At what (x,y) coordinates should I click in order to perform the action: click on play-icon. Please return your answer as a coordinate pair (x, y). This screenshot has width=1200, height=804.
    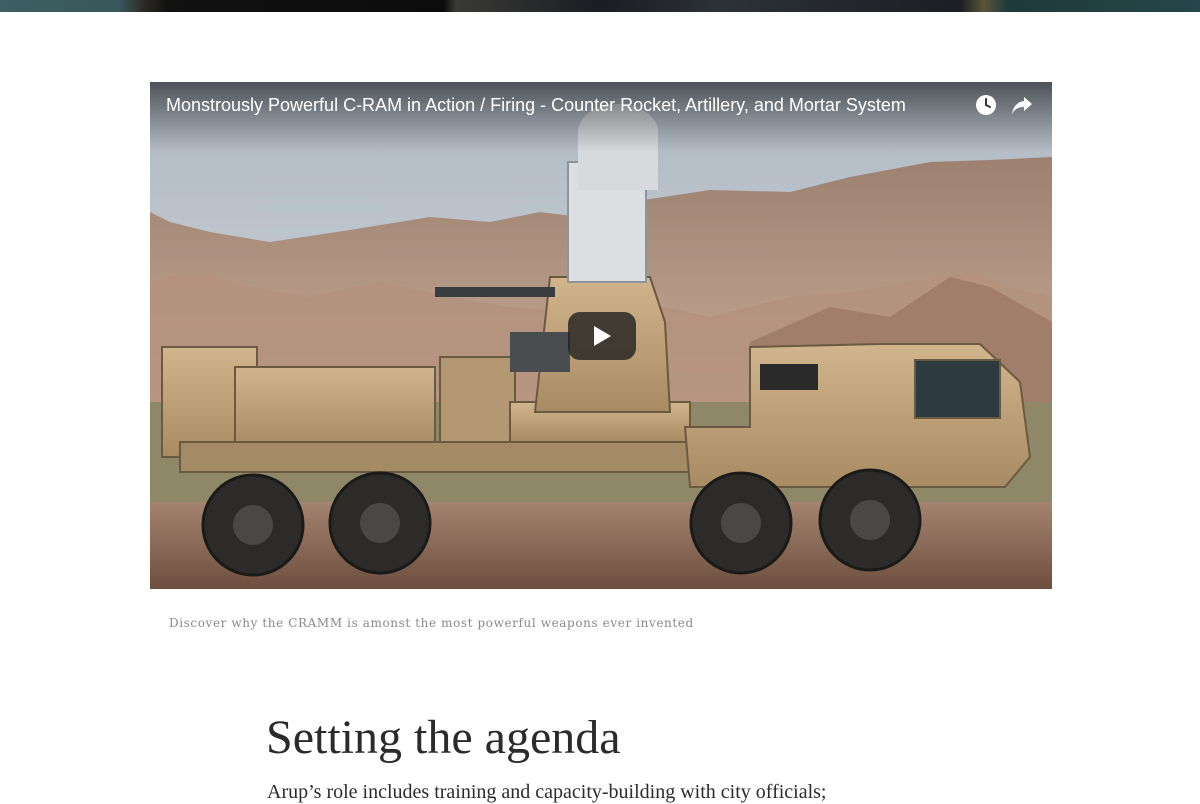
    Looking at the image, I should click on (602, 336).